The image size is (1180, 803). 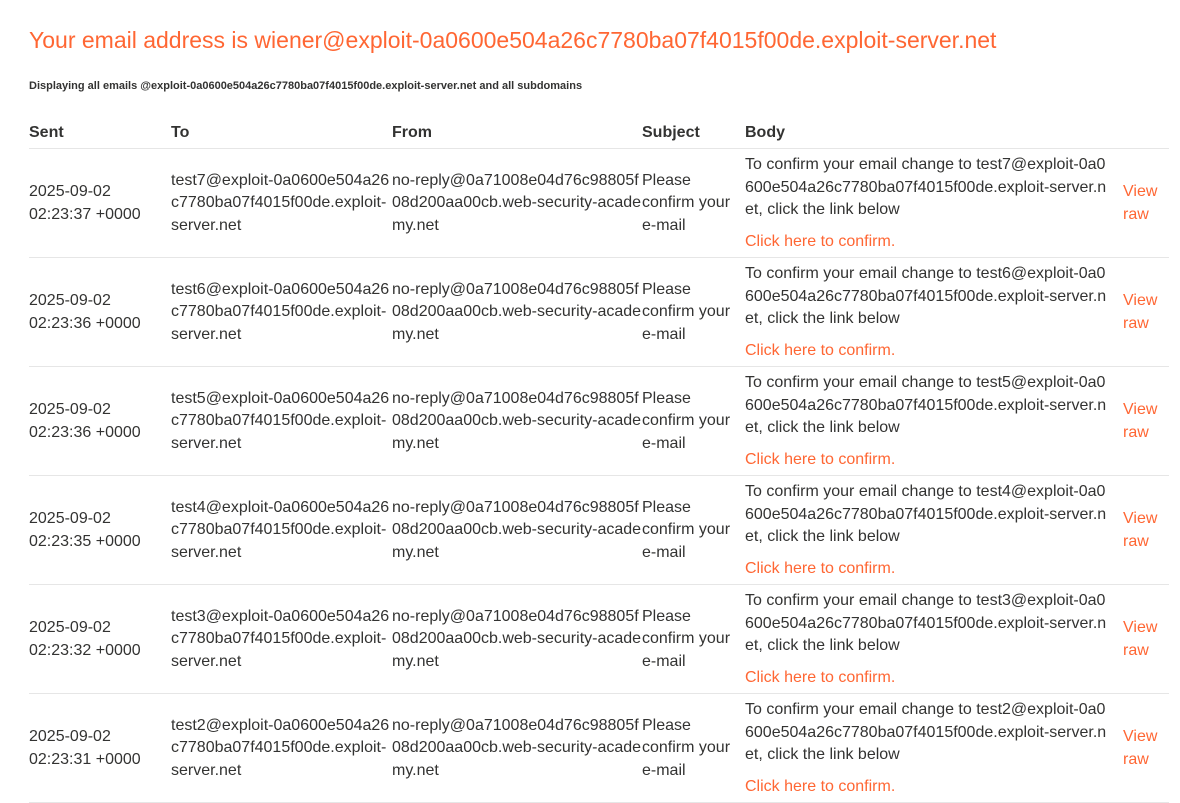 What do you see at coordinates (1146, 136) in the screenshot?
I see `column-header-actions` at bounding box center [1146, 136].